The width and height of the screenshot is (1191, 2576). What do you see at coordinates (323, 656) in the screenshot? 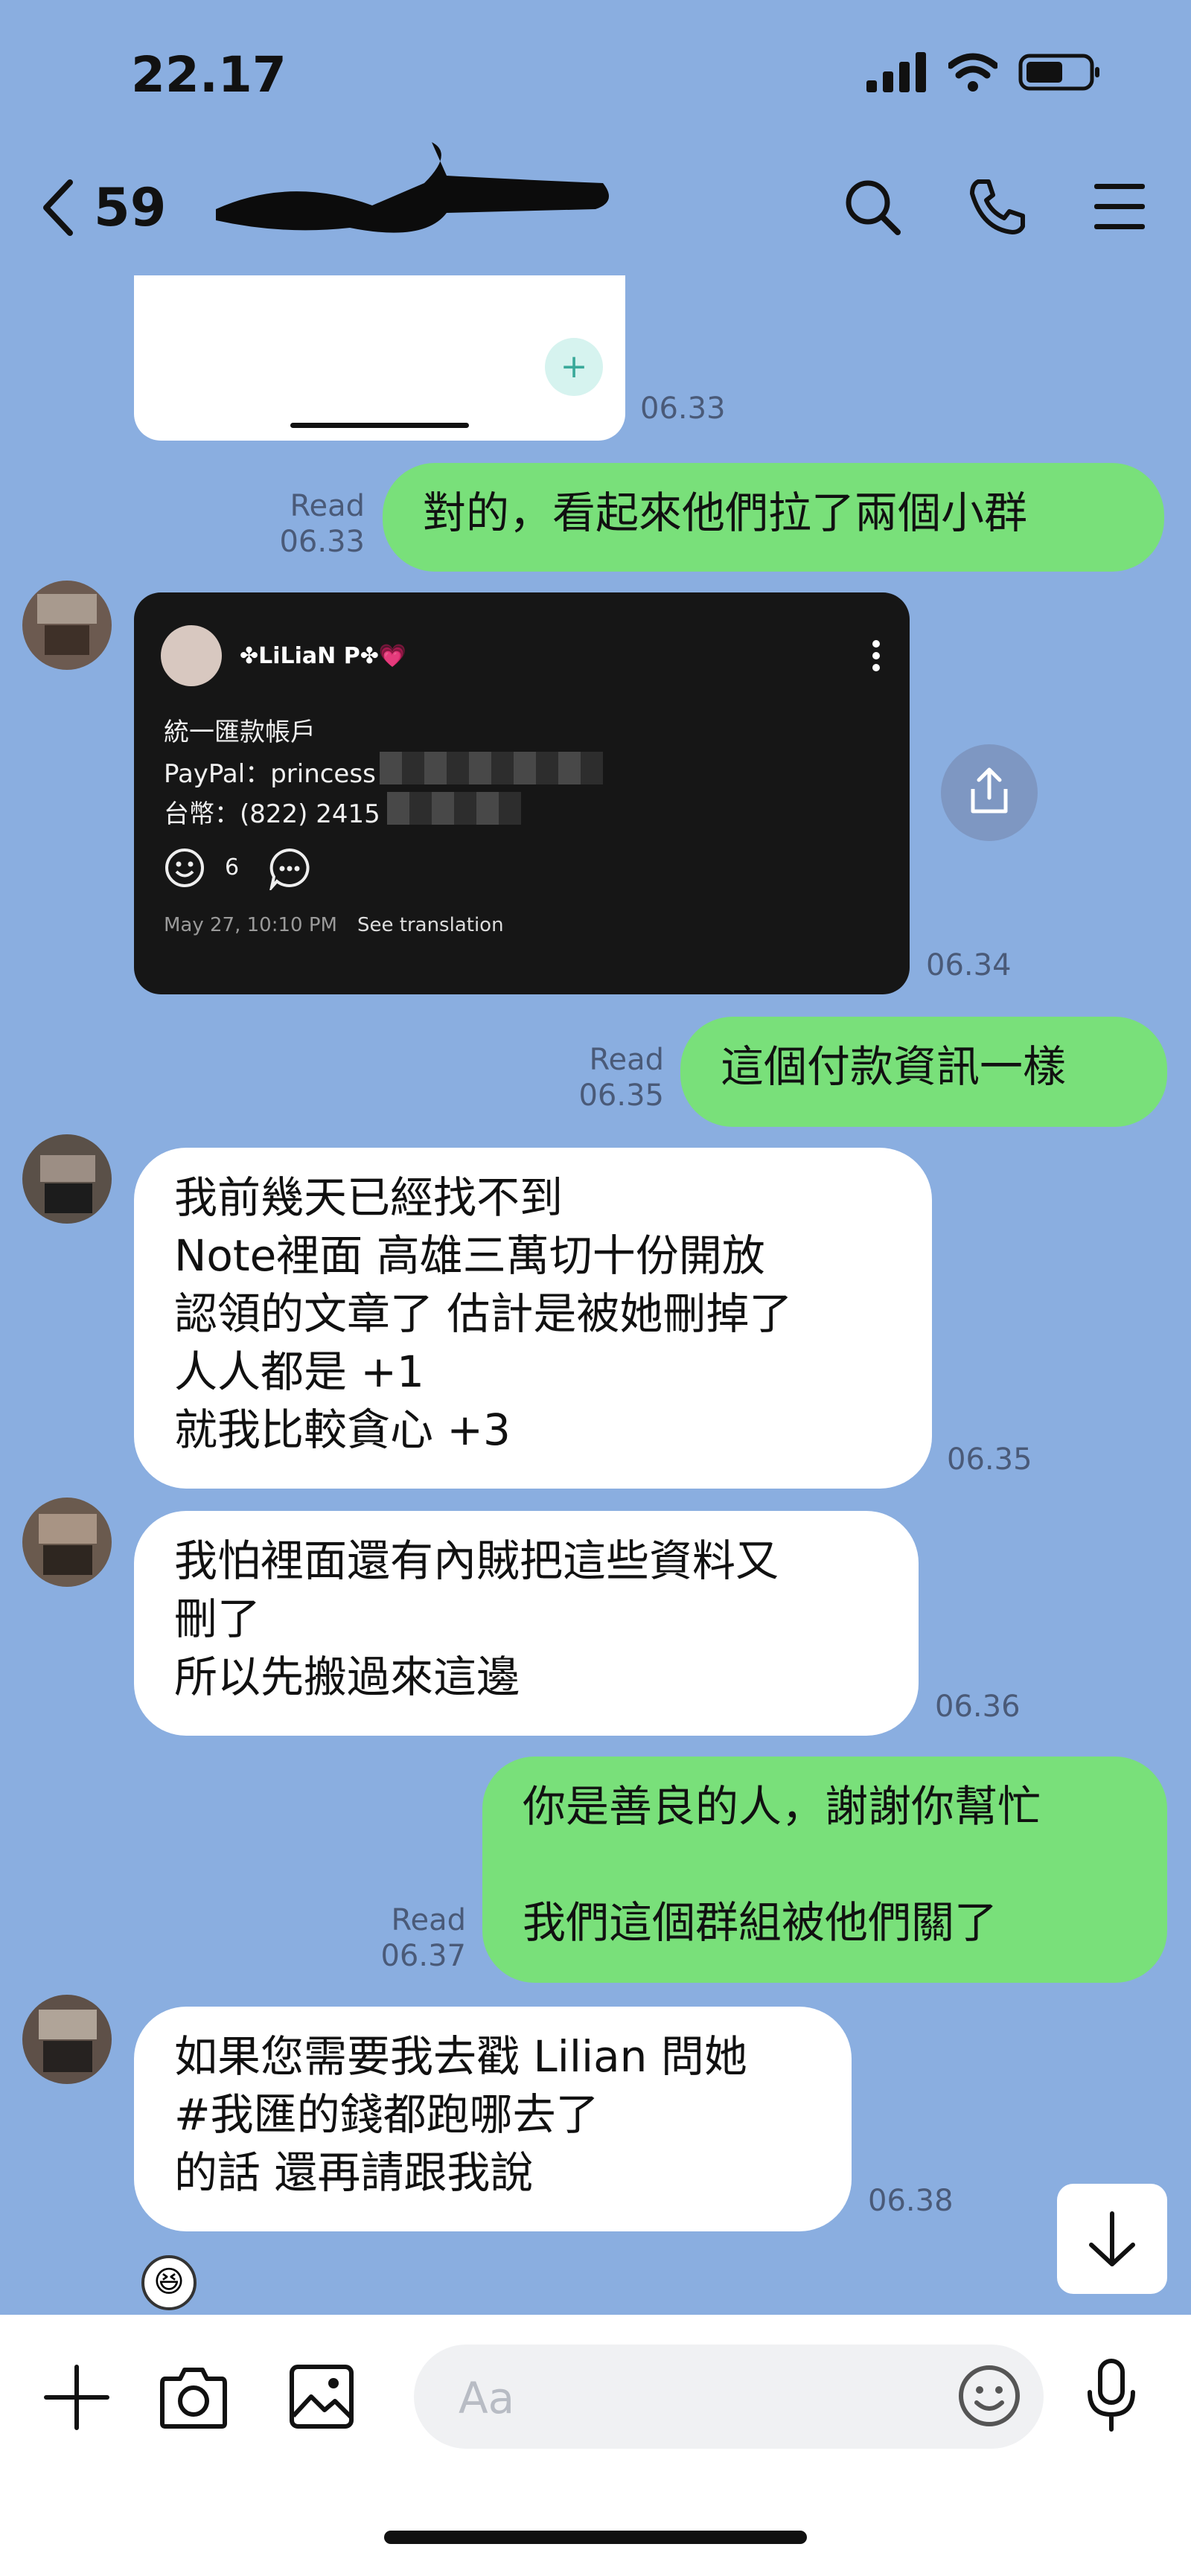
I see `post-author: ✤LiLiaN P✤💗` at bounding box center [323, 656].